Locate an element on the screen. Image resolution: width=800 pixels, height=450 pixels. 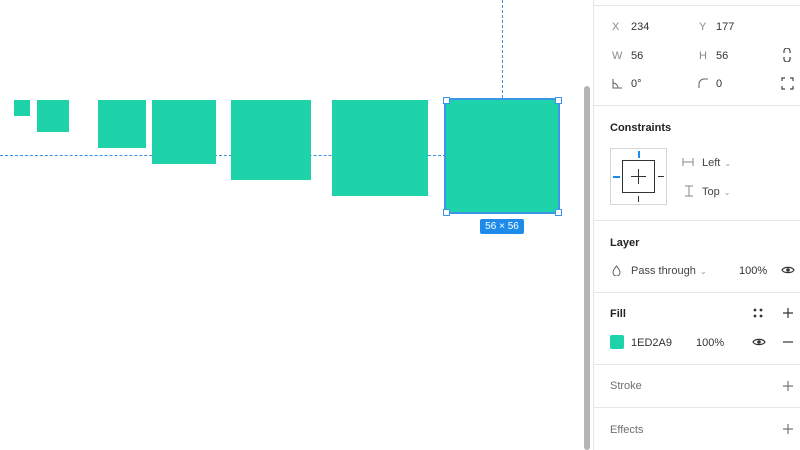
horizontal-constraint-value: Left is located at coordinates (711, 163).